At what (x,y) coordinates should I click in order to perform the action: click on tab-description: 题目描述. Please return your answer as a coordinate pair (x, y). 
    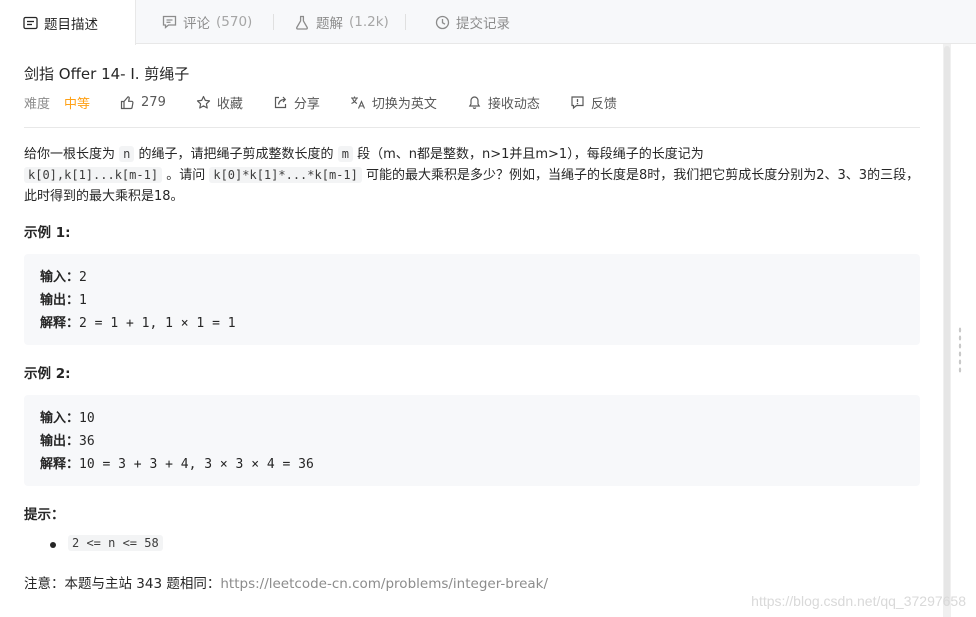
    Looking at the image, I should click on (68, 22).